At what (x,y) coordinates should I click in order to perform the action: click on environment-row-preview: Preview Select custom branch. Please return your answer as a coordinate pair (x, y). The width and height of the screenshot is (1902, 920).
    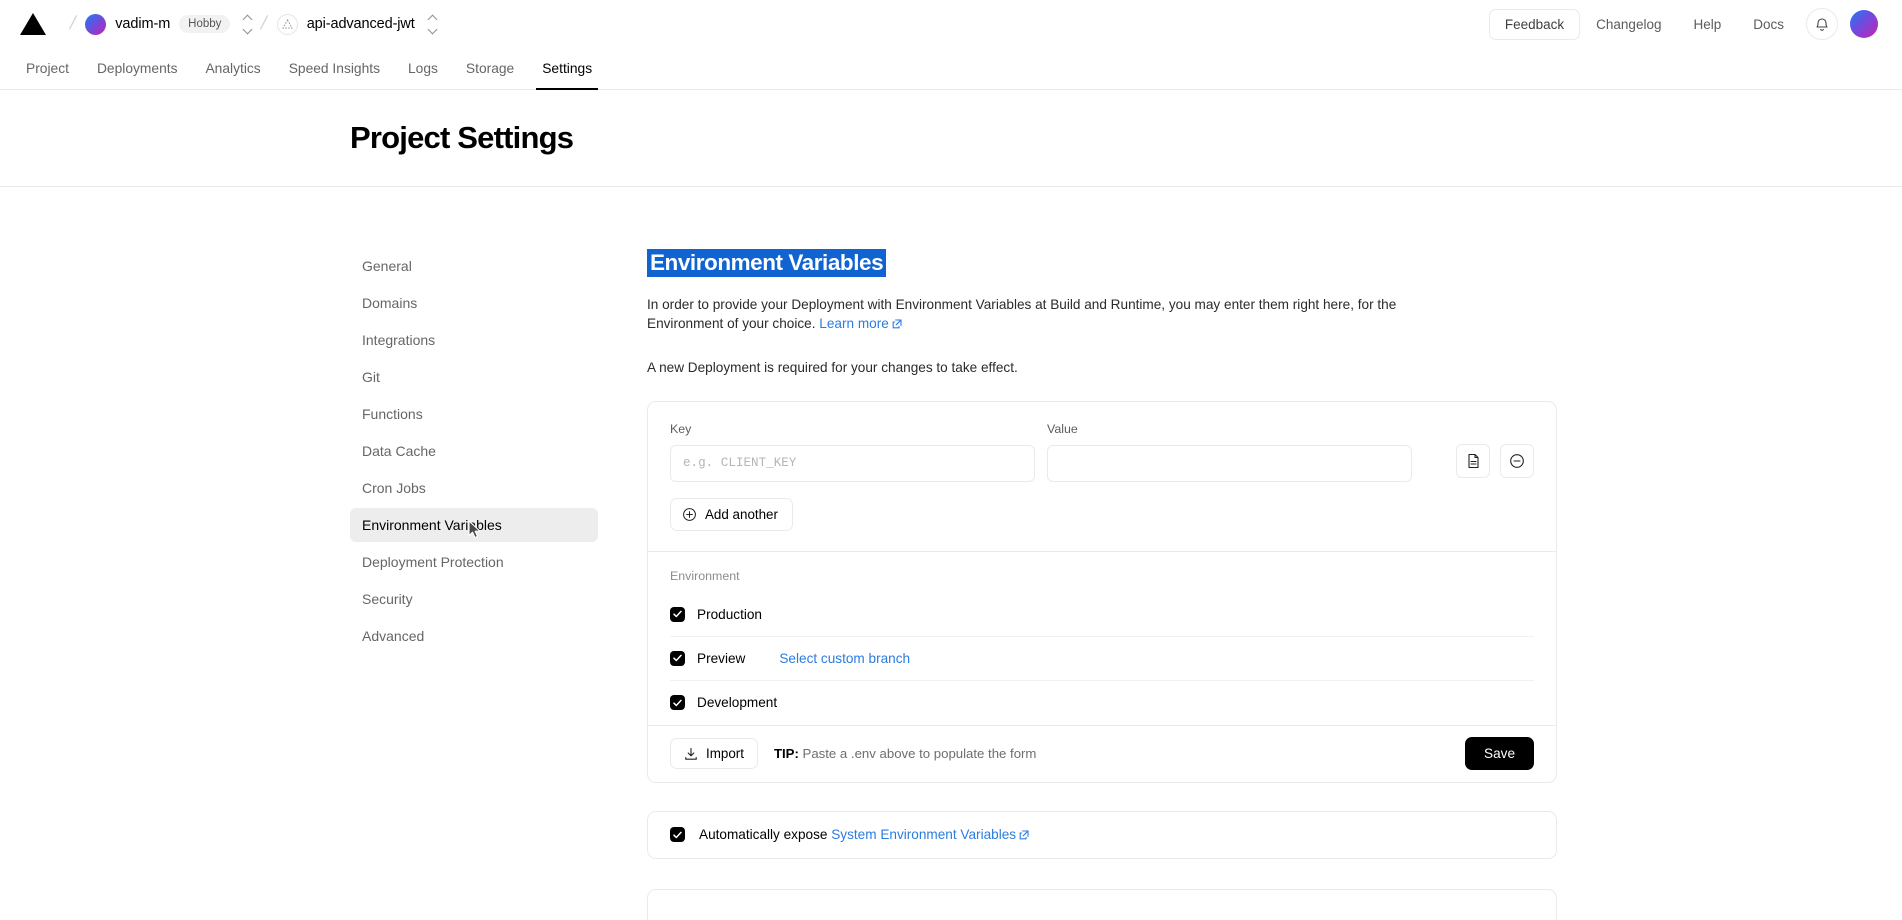
    Looking at the image, I should click on (1102, 659).